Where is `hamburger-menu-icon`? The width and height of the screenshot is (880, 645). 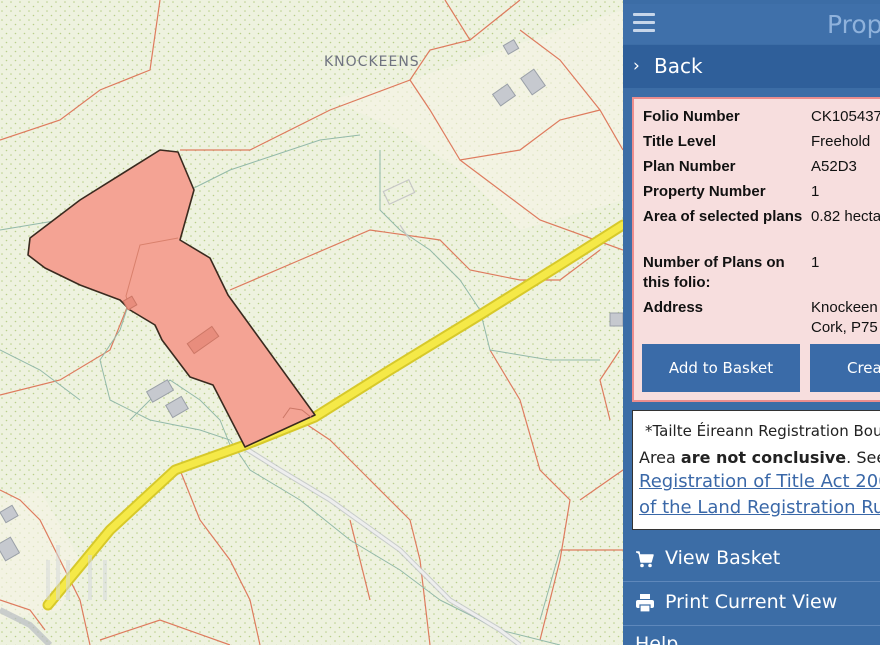 hamburger-menu-icon is located at coordinates (644, 22).